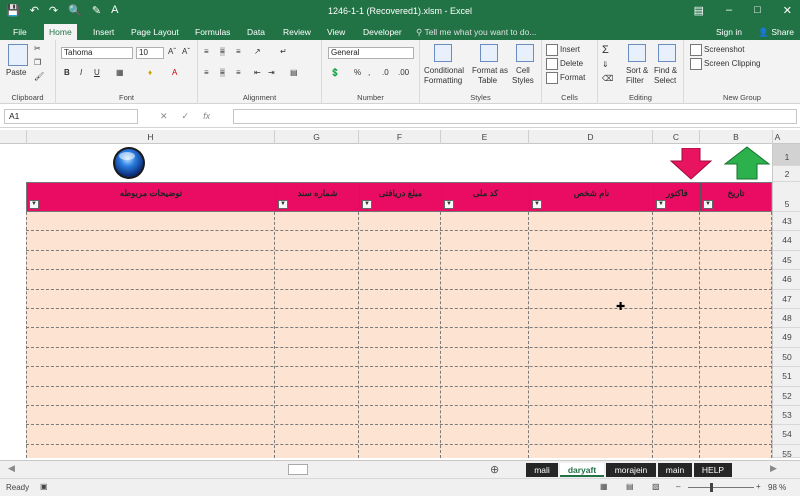  Describe the element at coordinates (71, 116) in the screenshot. I see `name-box: A1` at that location.